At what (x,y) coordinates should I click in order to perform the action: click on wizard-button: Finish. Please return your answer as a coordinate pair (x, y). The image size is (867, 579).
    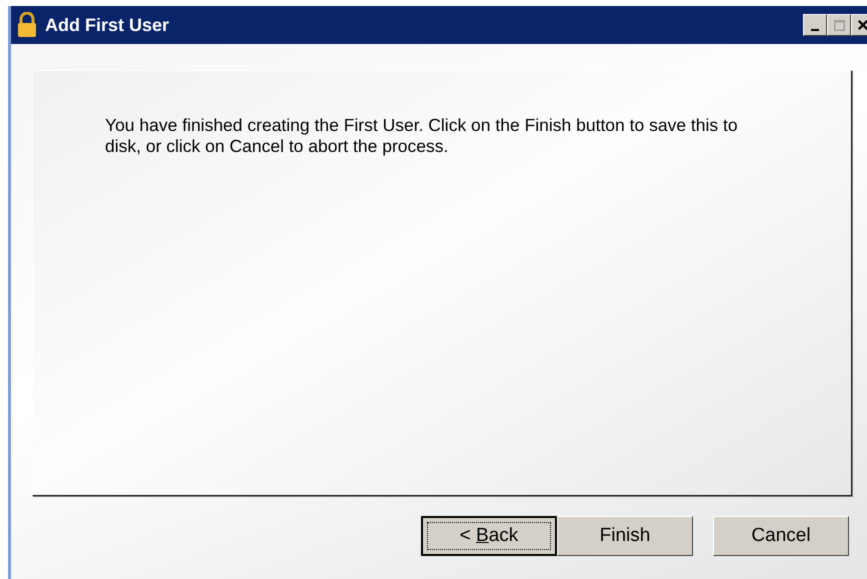
    Looking at the image, I should click on (625, 536).